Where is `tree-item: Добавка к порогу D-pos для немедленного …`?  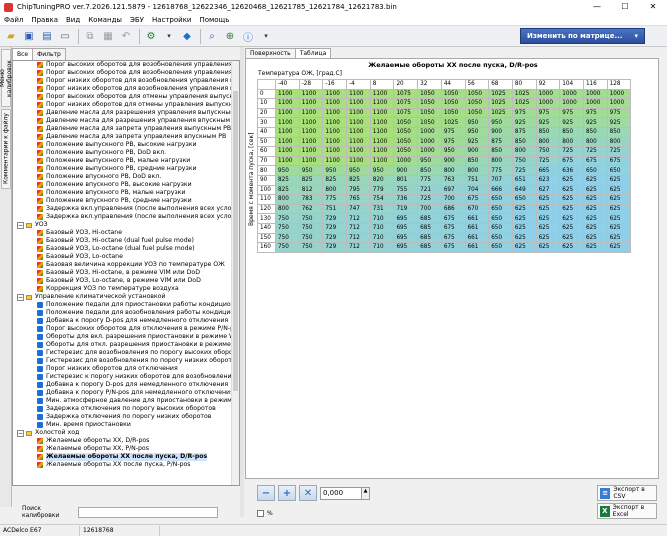 tree-item: Добавка к порогу D-pos для немедленного … is located at coordinates (123, 321).